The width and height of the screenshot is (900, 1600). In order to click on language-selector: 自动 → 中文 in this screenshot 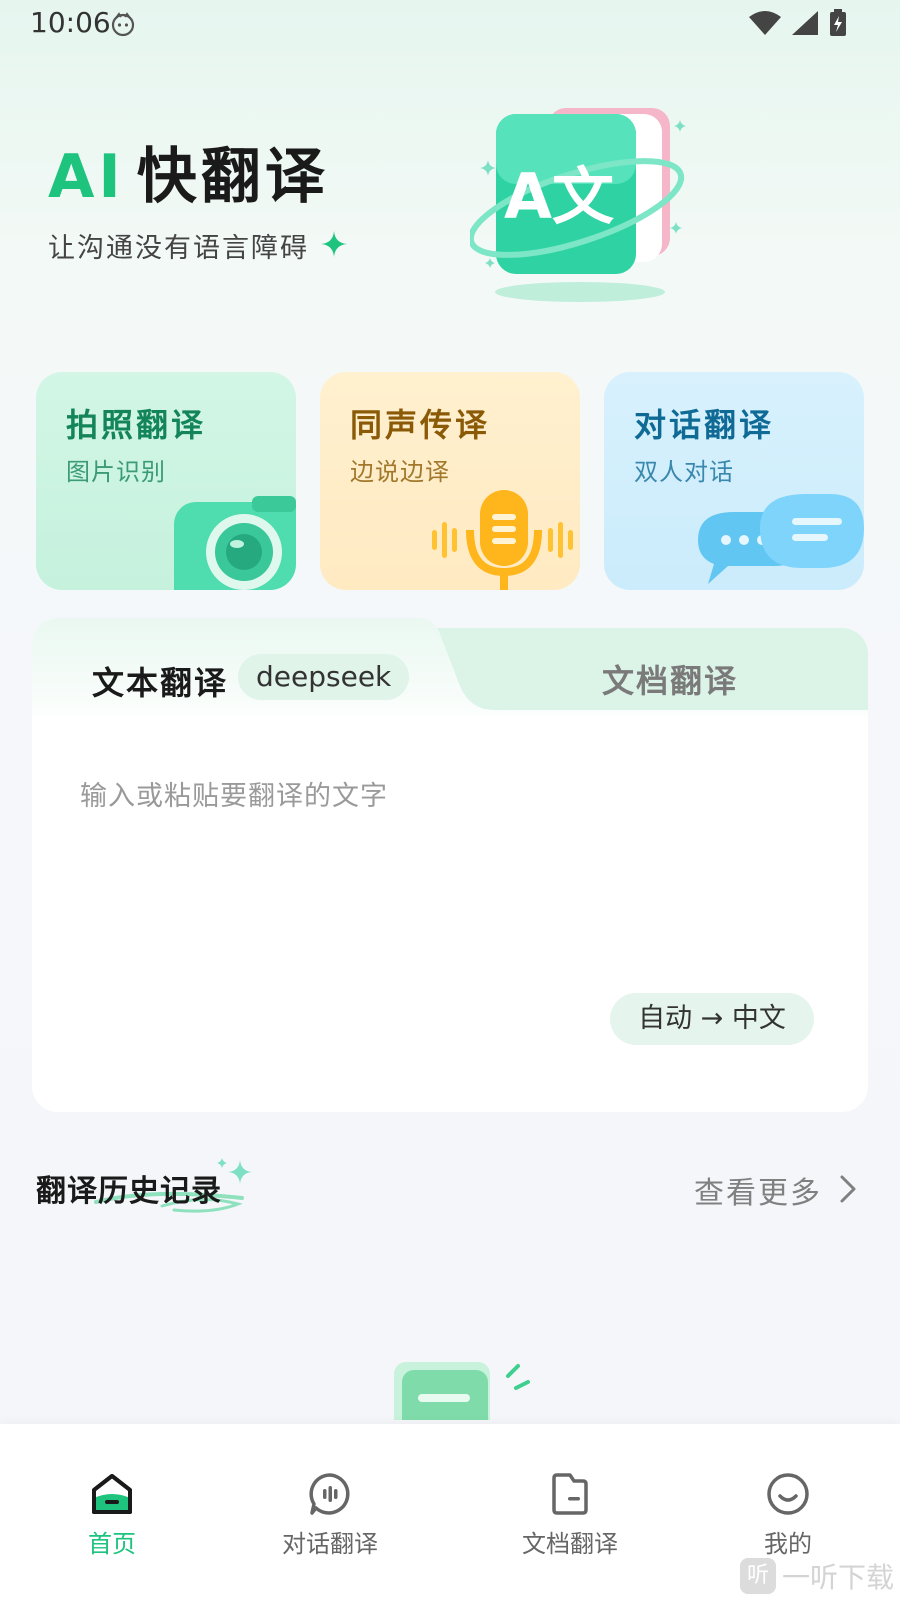, I will do `click(712, 1019)`.